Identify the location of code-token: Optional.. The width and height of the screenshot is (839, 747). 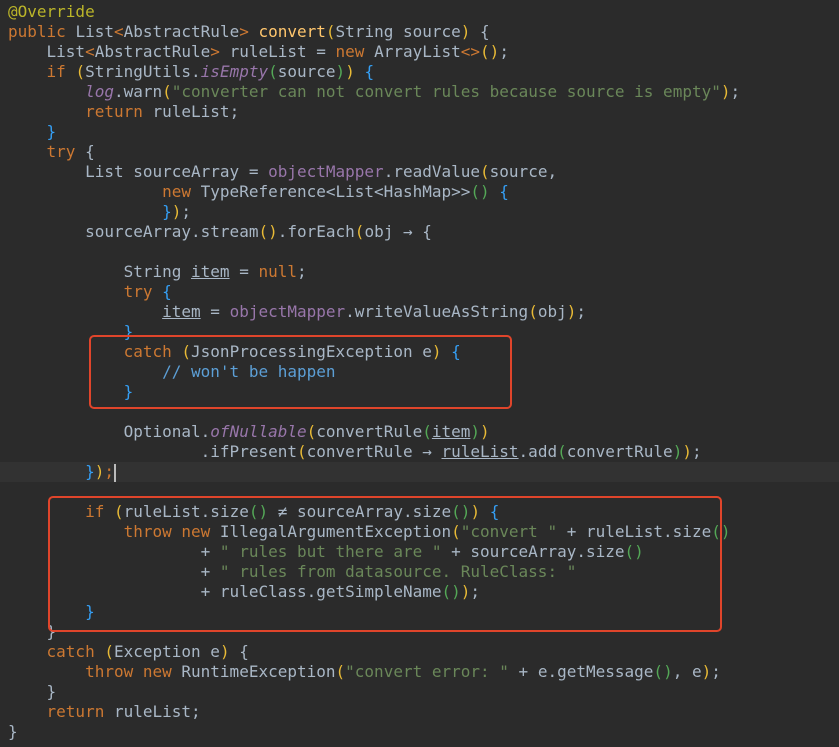
(109, 431).